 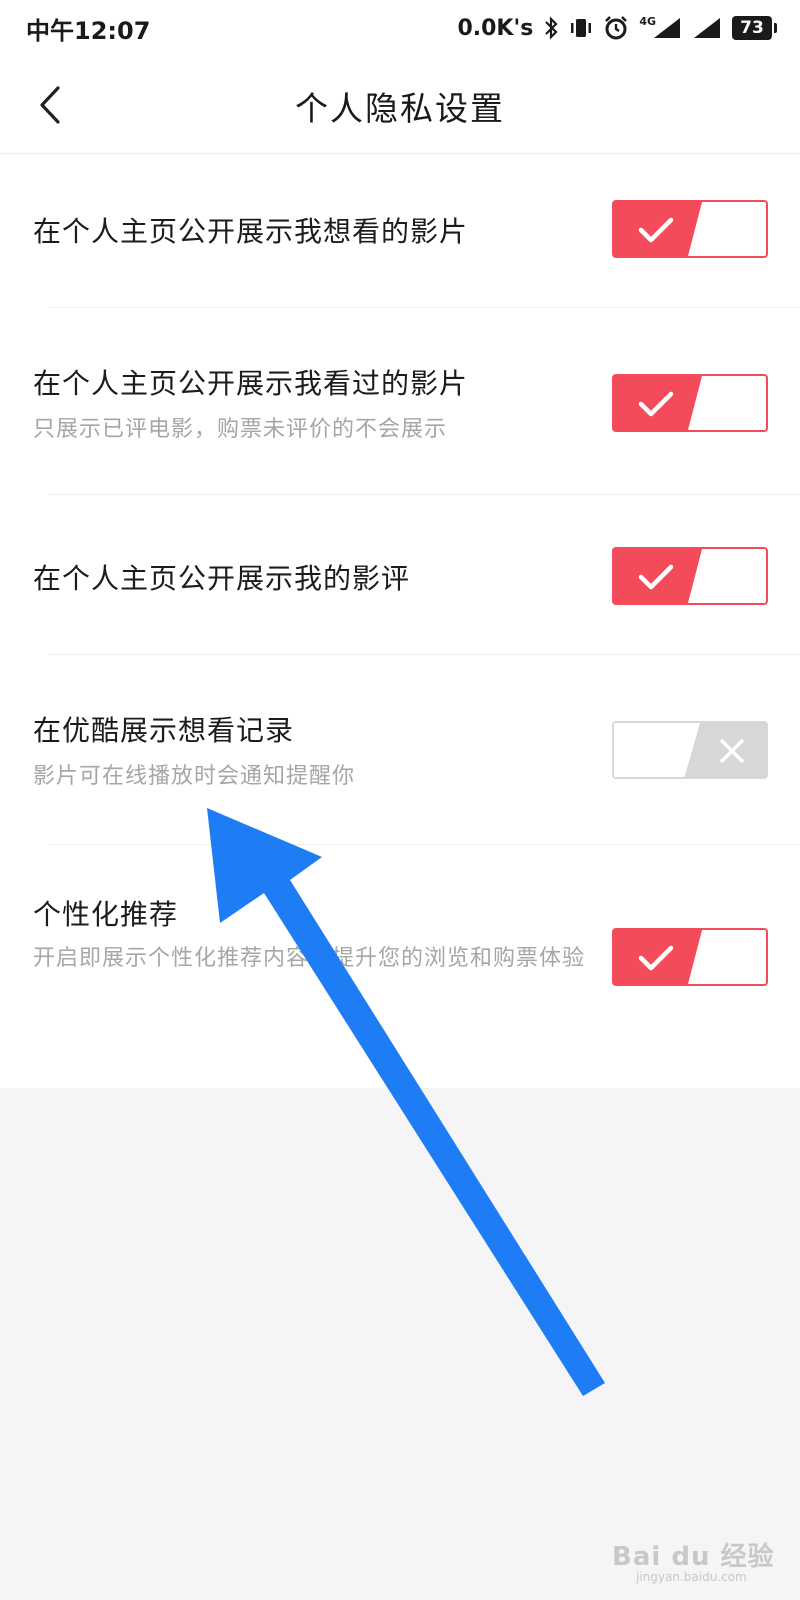 I want to click on setting-title: 在个人主页公开展示我想看的影片, so click(x=251, y=231).